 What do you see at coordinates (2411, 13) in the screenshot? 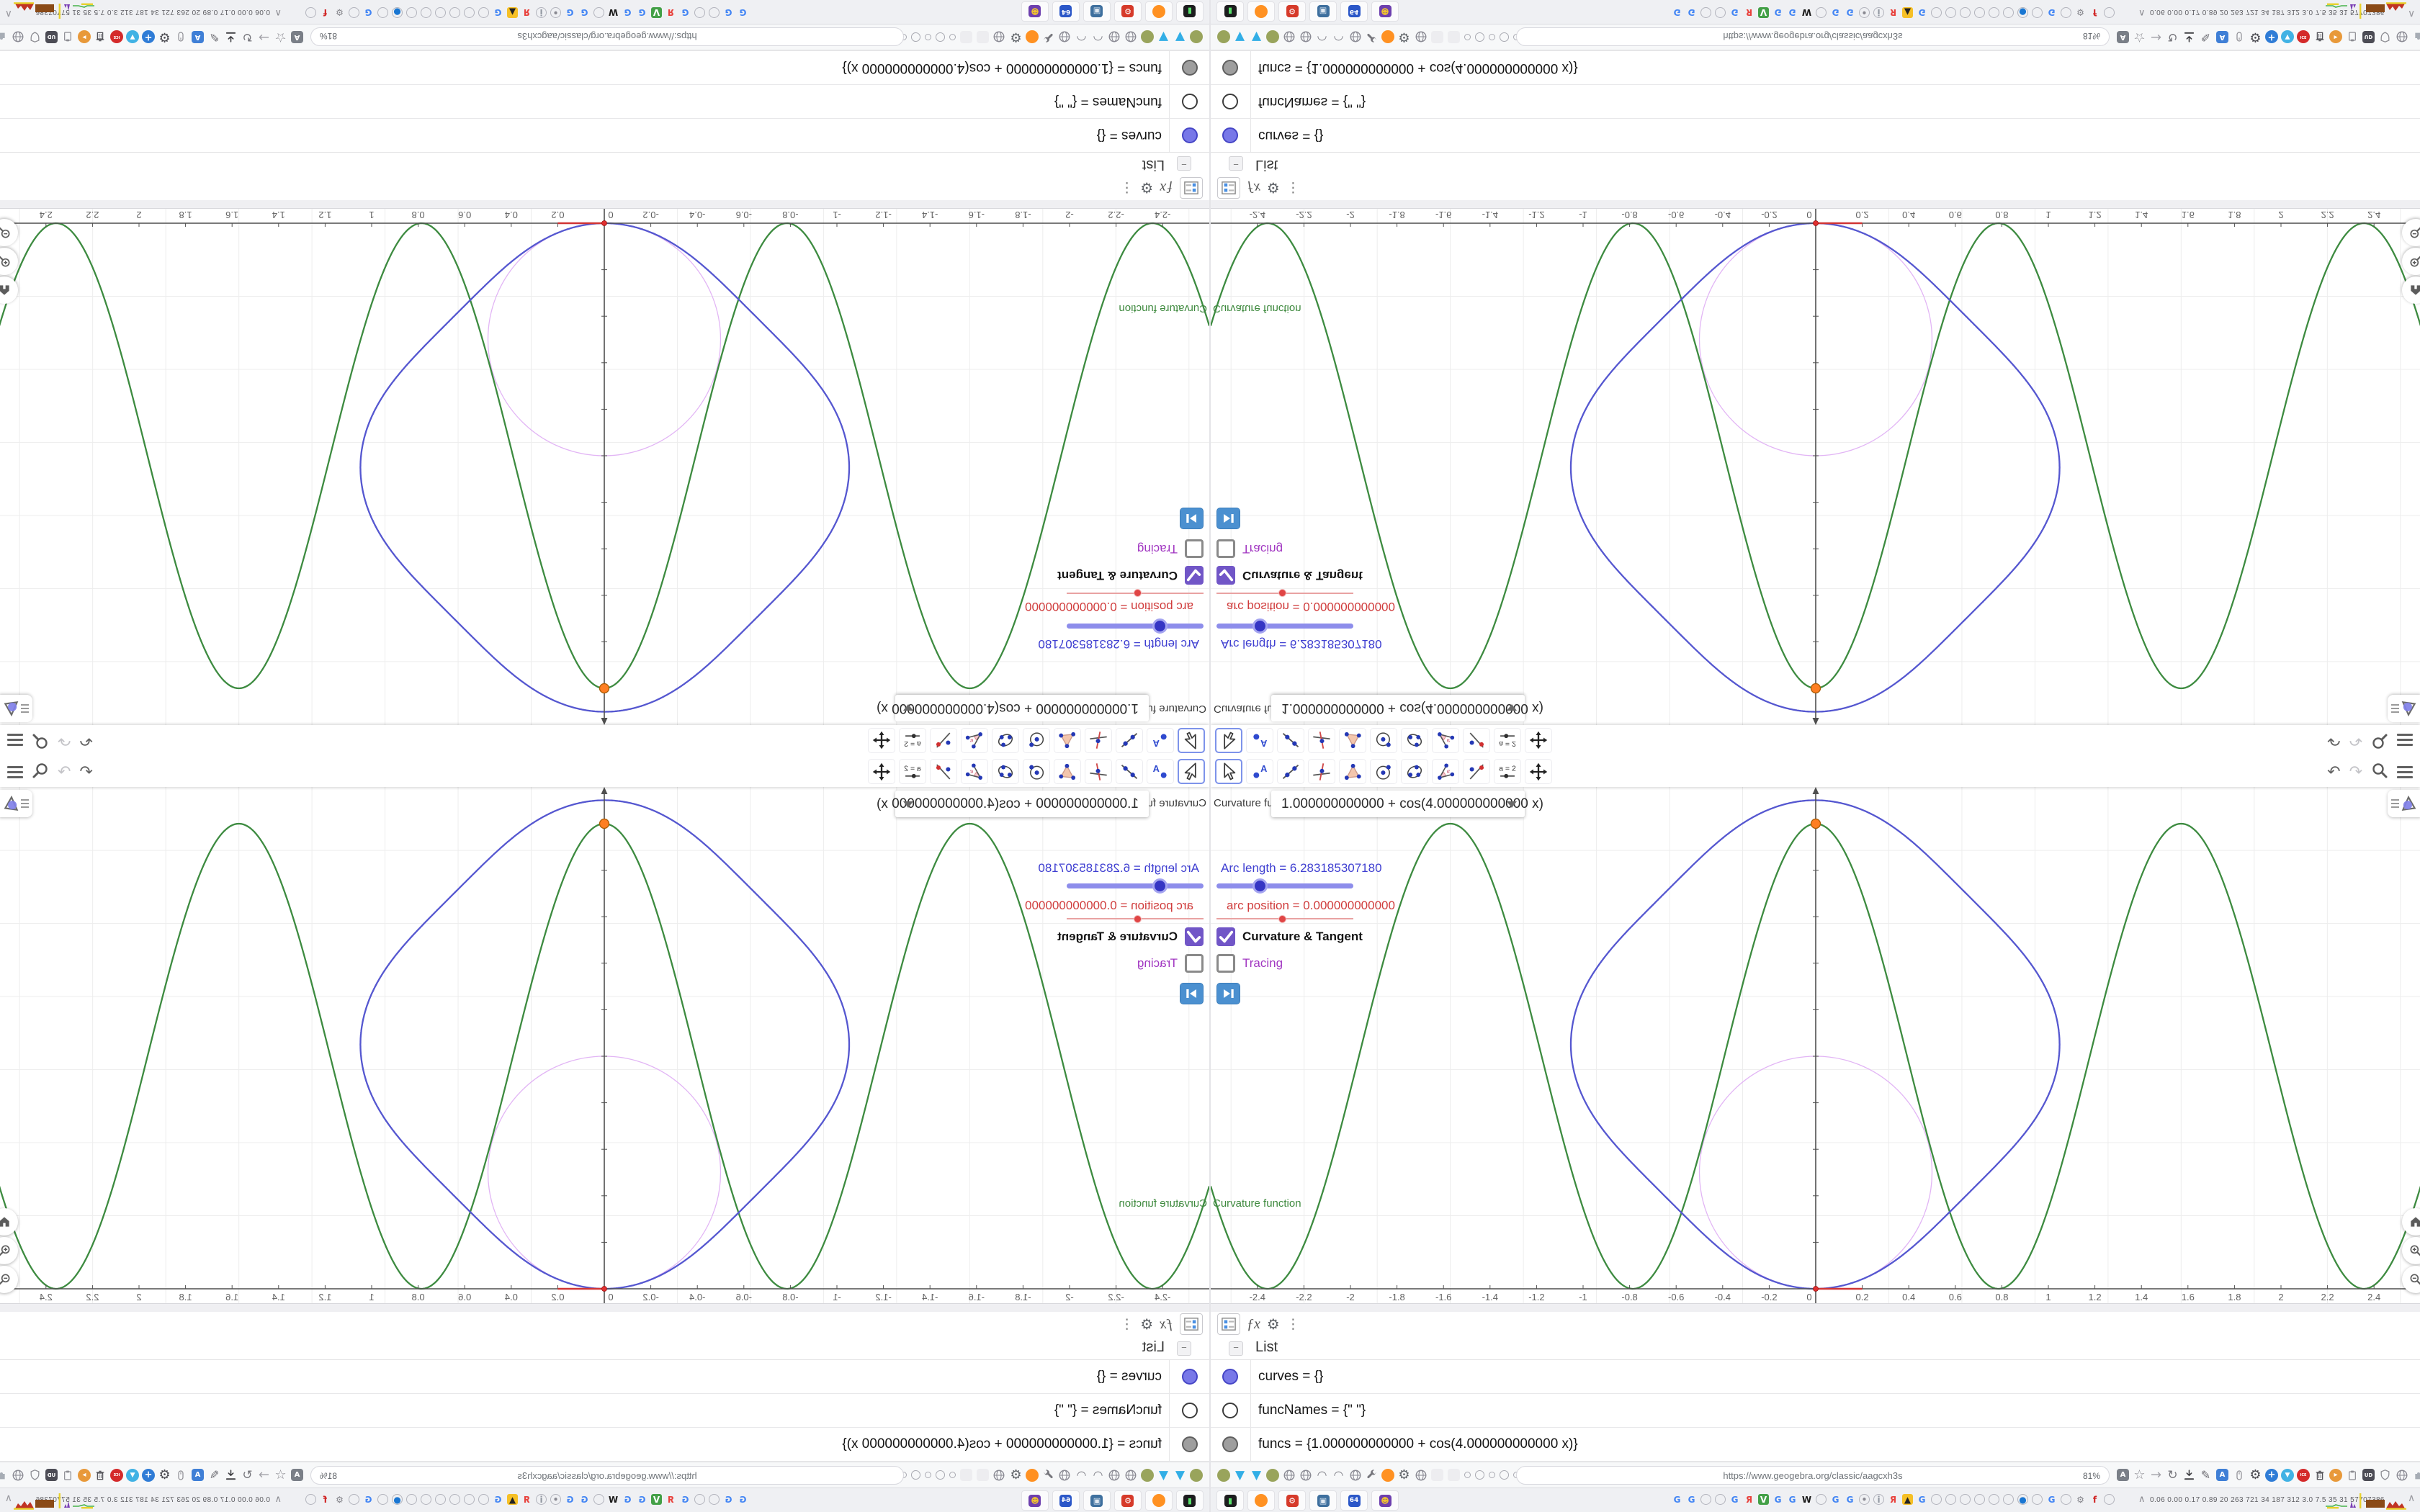
I see `corner-expand-icon: ∧` at bounding box center [2411, 13].